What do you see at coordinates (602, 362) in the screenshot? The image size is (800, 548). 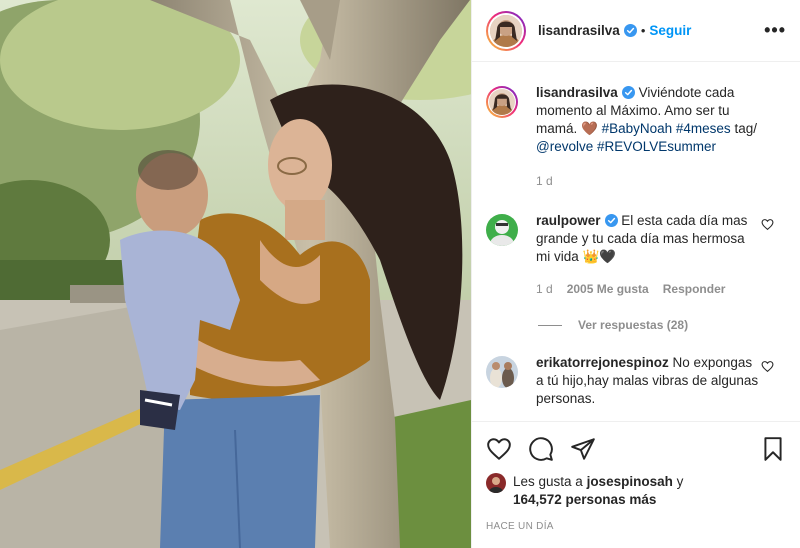 I see `comment-username: erikatorrejonespinoz` at bounding box center [602, 362].